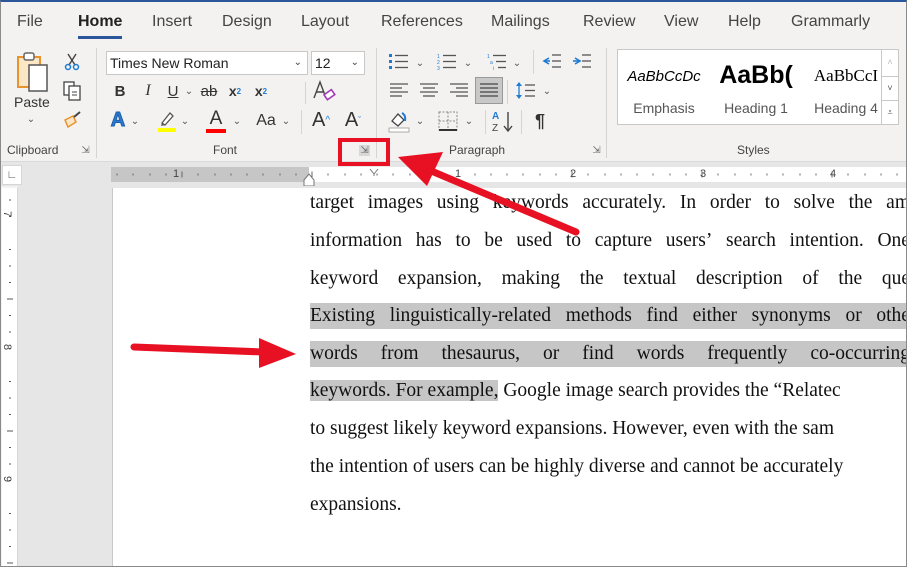  I want to click on line-spacing-button, so click(526, 90).